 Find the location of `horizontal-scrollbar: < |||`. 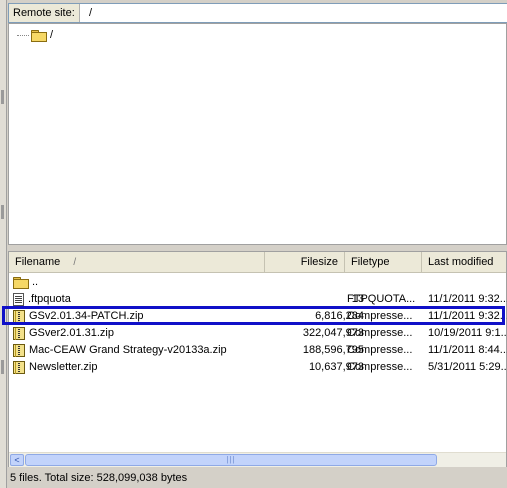

horizontal-scrollbar: < ||| is located at coordinates (257, 459).